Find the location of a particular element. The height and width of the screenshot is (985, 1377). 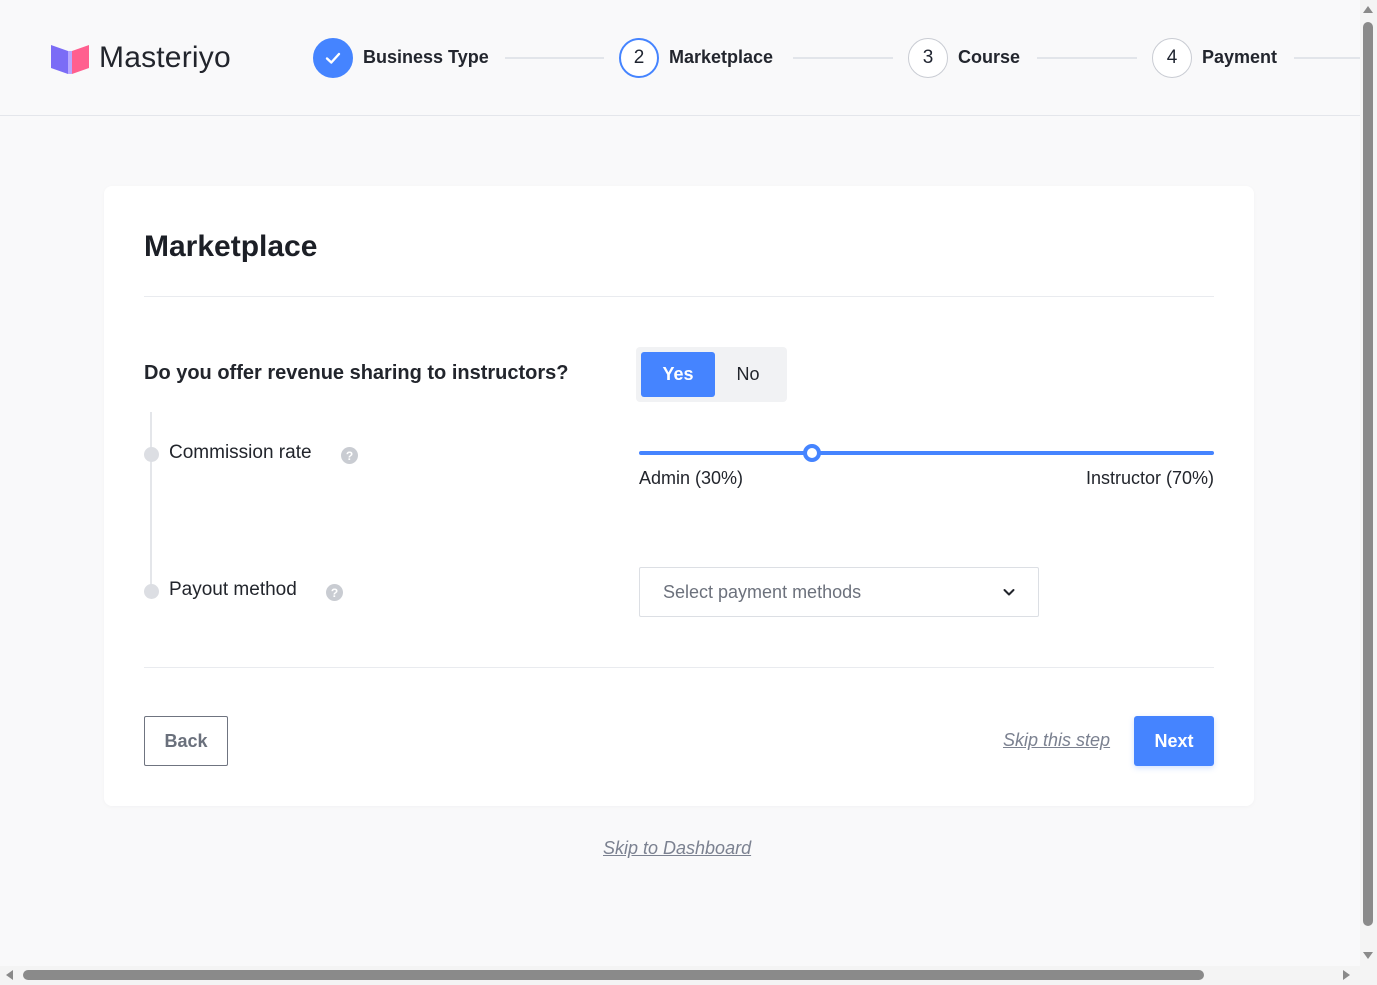

scroll-right-icon is located at coordinates (1346, 975).